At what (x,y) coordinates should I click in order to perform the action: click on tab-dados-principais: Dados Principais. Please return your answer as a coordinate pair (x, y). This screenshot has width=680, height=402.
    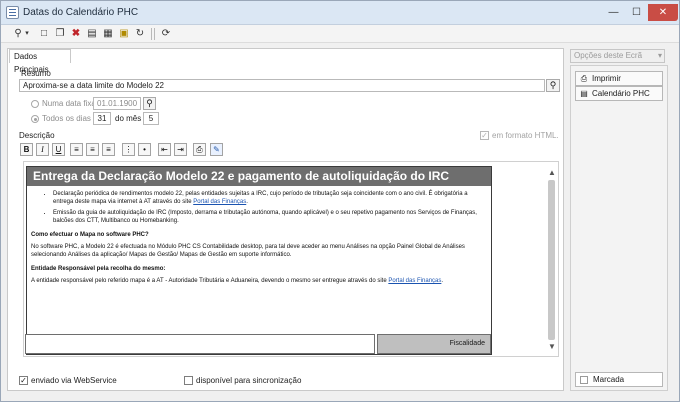
    Looking at the image, I should click on (40, 61).